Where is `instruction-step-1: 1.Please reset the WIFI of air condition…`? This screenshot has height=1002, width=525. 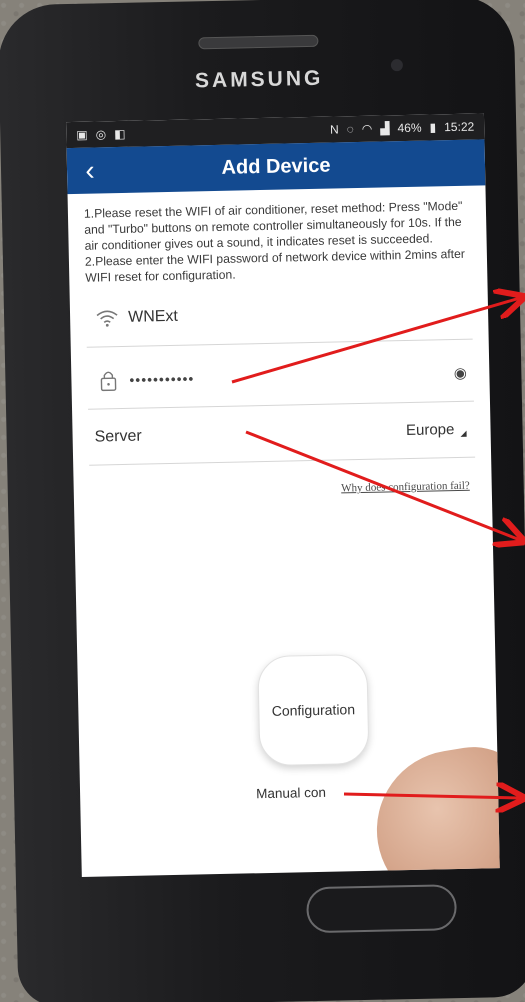
instruction-step-1: 1.Please reset the WIFI of air condition… is located at coordinates (273, 225).